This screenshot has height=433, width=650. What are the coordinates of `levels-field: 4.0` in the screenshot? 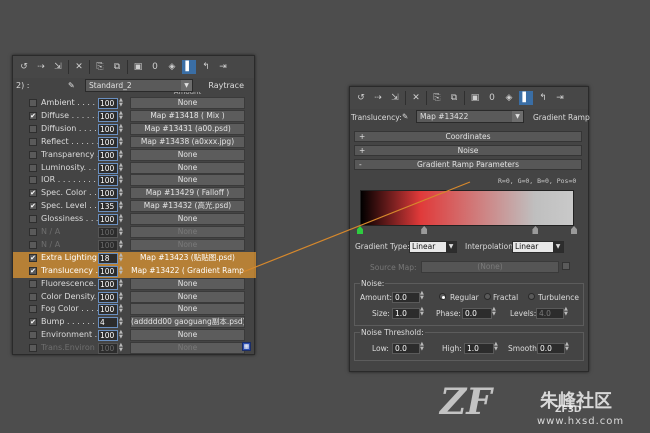 It's located at (550, 313).